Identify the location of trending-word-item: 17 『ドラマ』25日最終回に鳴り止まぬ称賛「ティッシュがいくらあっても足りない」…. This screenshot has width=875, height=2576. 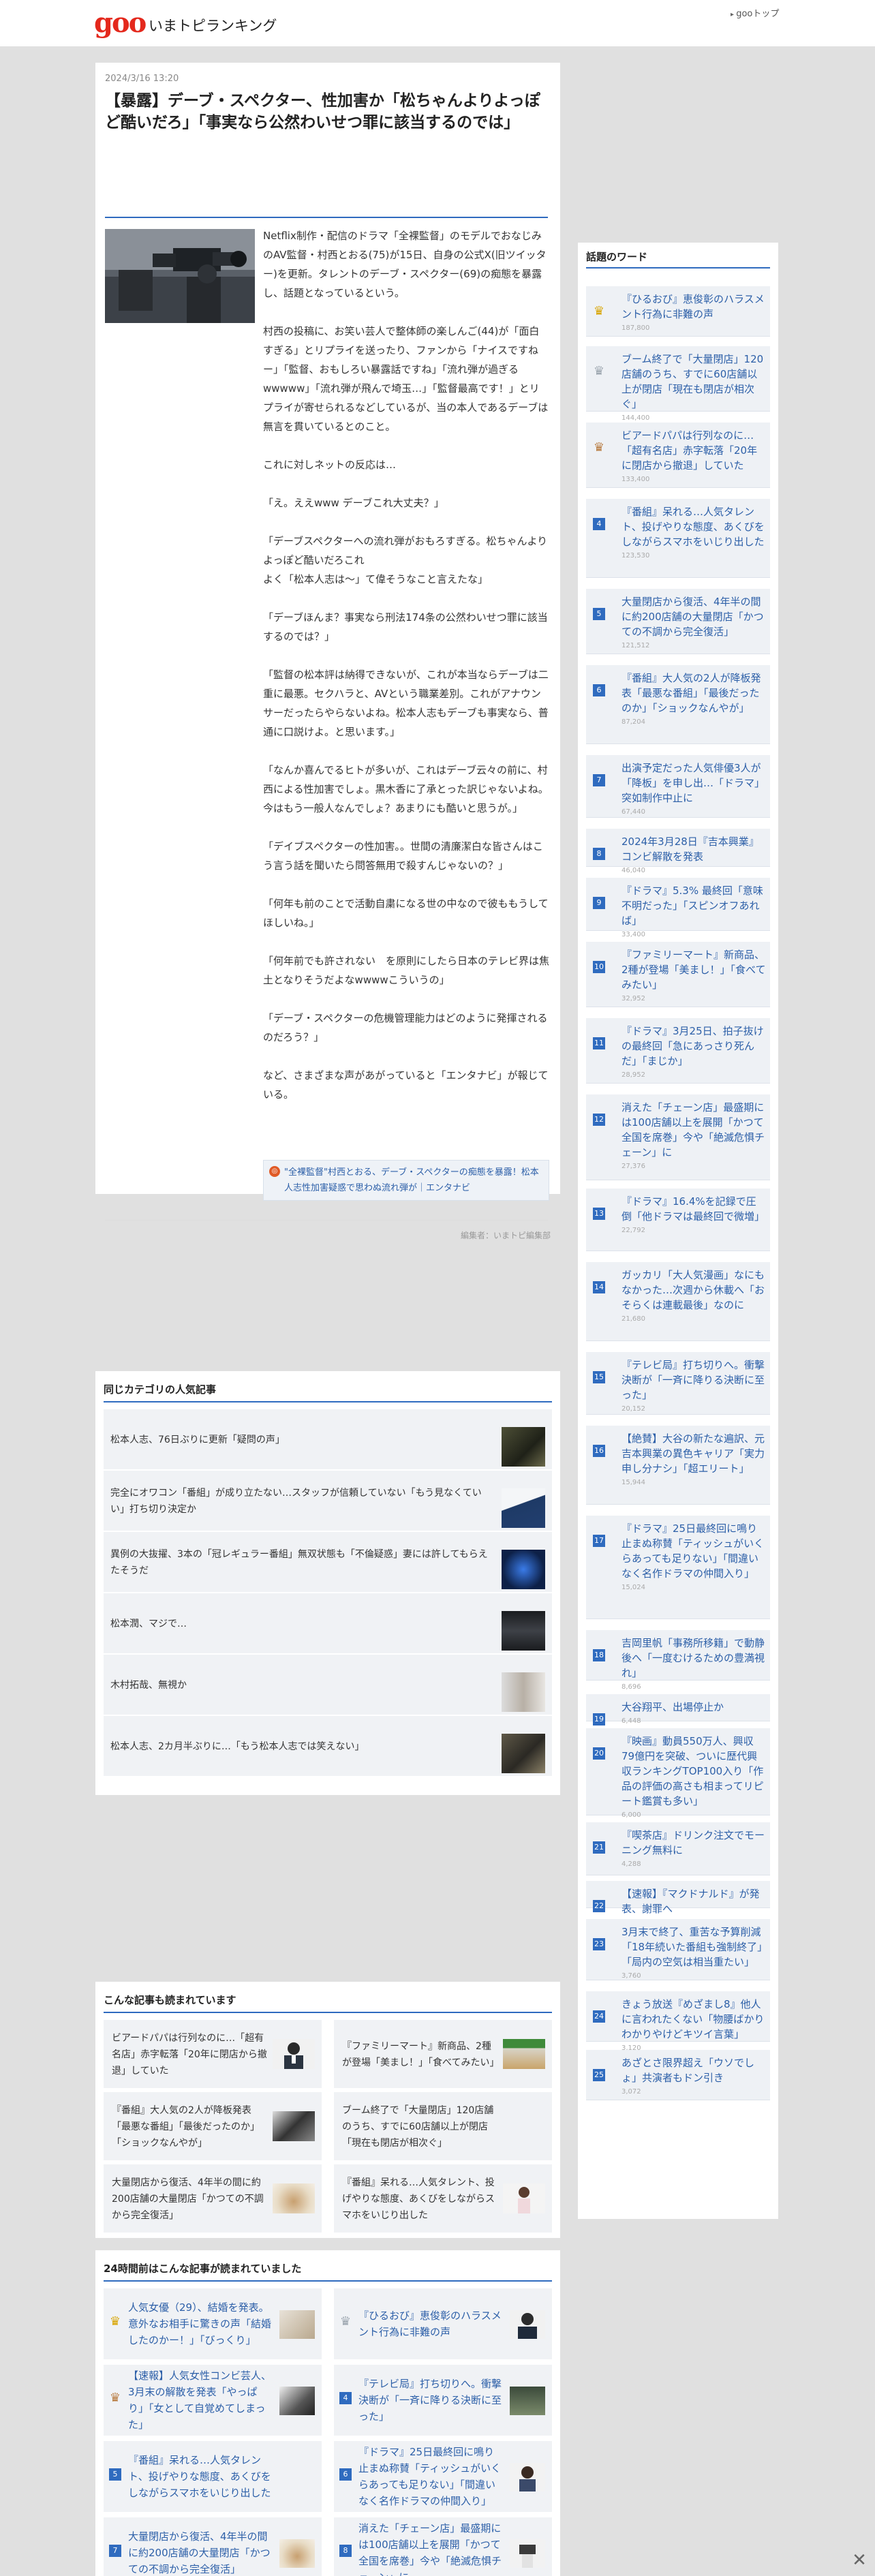
(678, 1567).